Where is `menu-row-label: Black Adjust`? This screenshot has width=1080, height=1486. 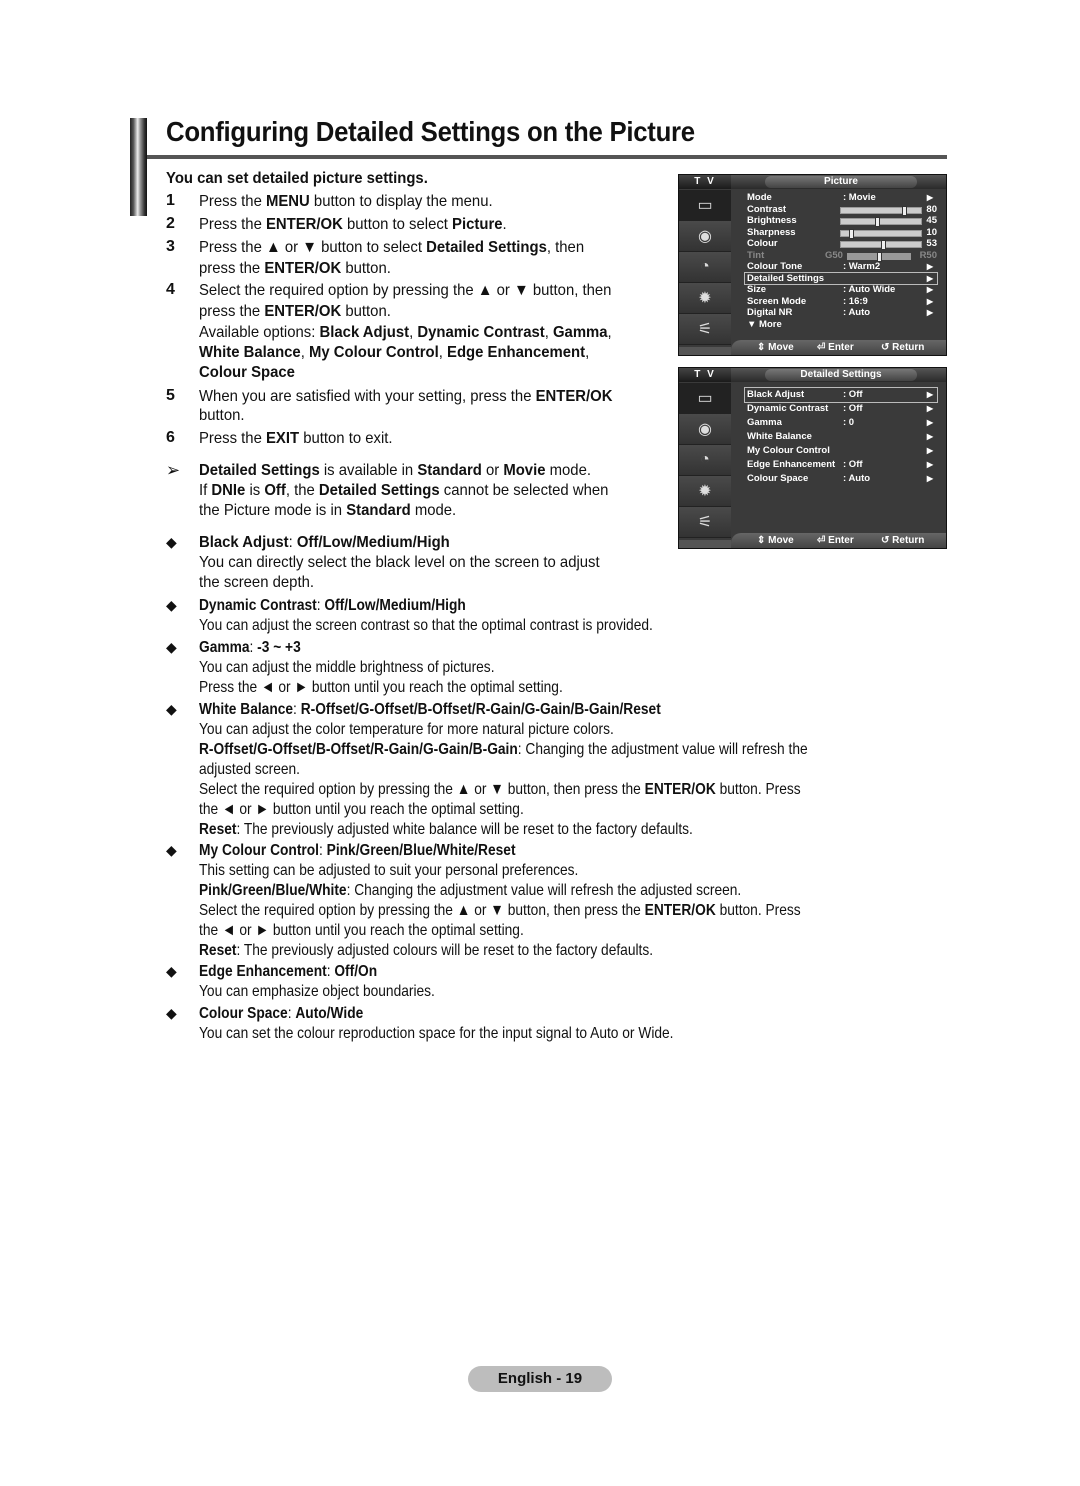
menu-row-label: Black Adjust is located at coordinates (776, 394).